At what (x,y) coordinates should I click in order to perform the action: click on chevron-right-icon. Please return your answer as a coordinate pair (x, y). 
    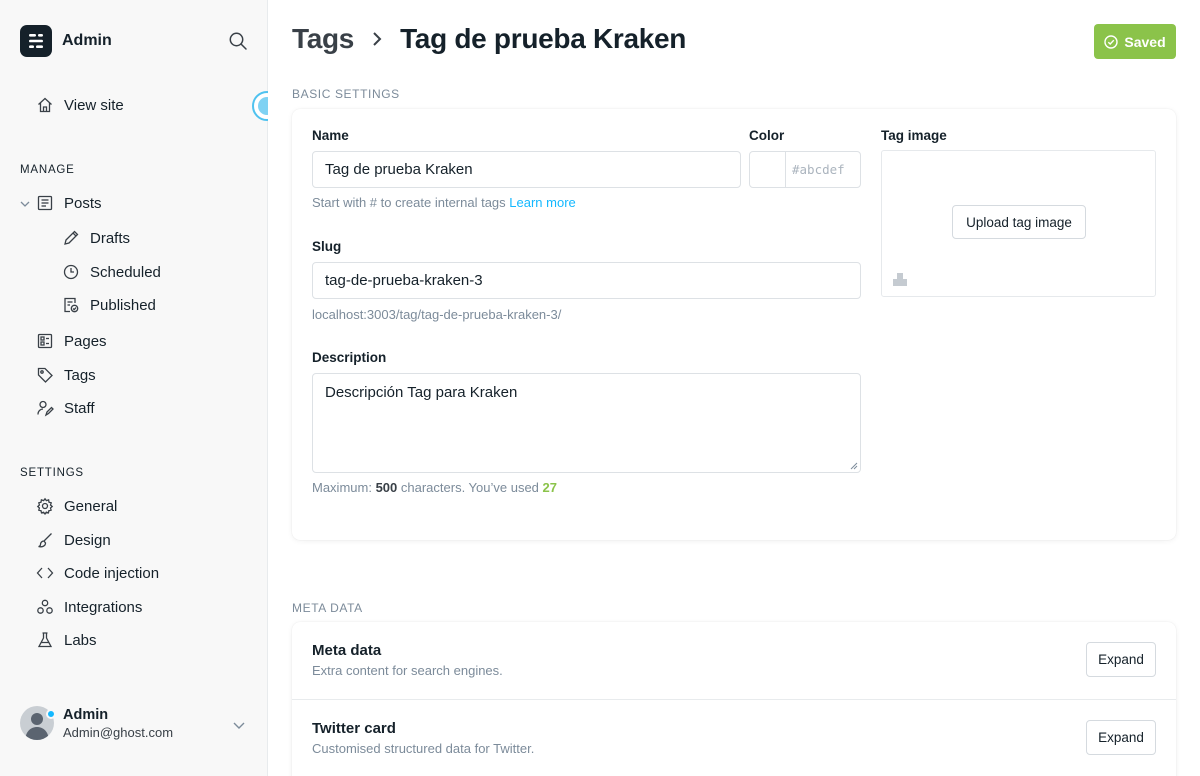
    Looking at the image, I should click on (377, 39).